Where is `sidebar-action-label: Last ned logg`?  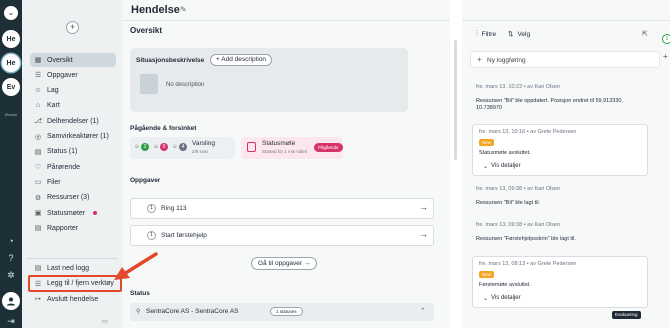 sidebar-action-label: Last ned logg is located at coordinates (68, 268).